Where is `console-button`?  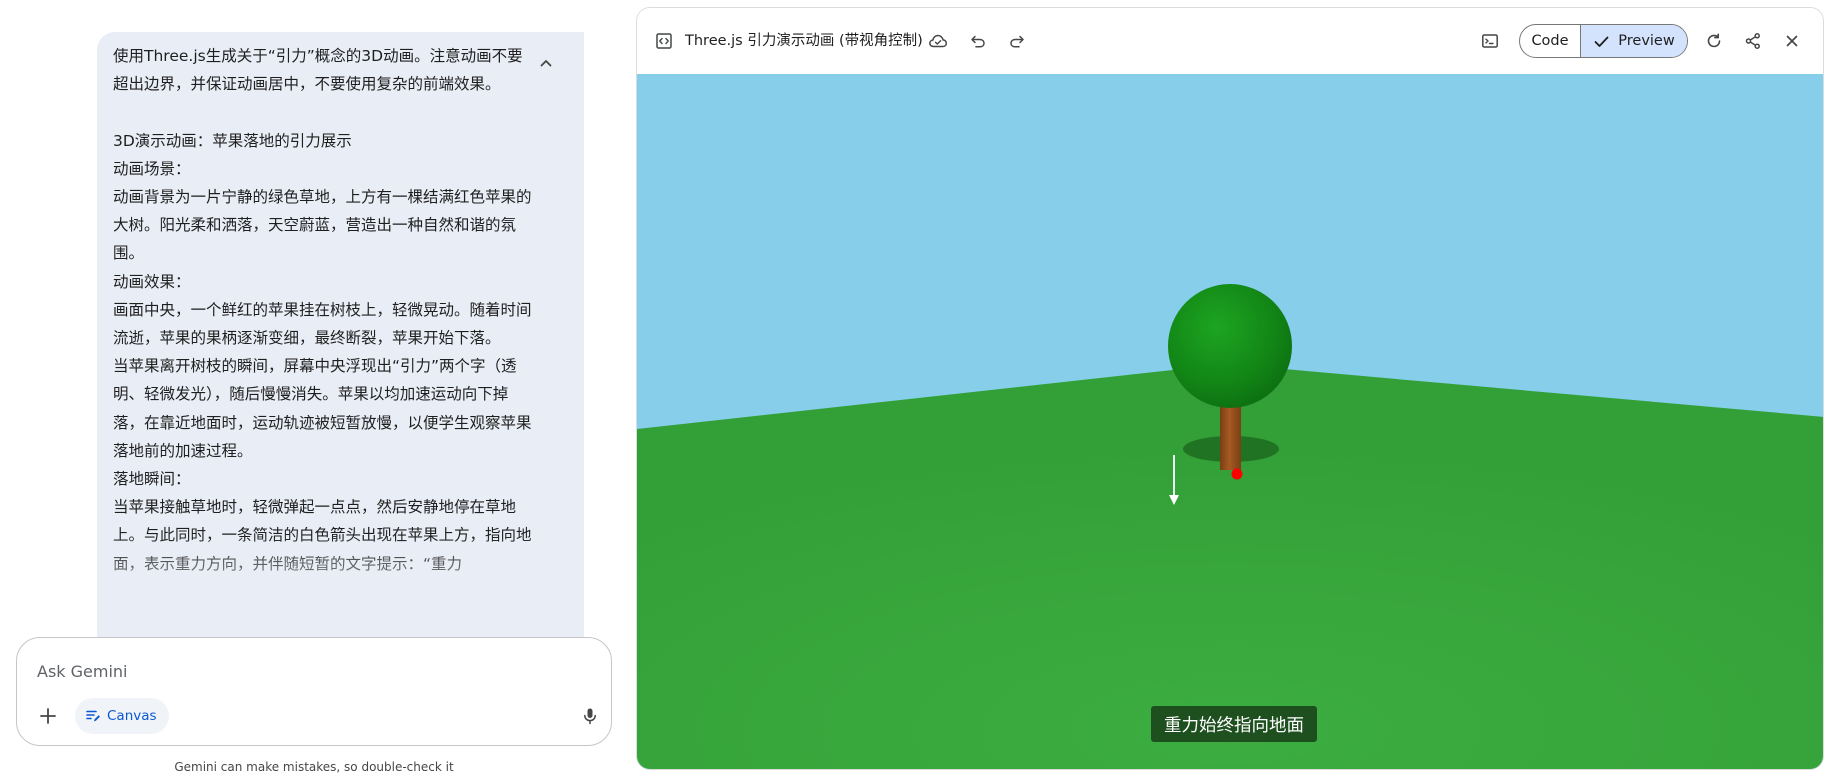 console-button is located at coordinates (1490, 41).